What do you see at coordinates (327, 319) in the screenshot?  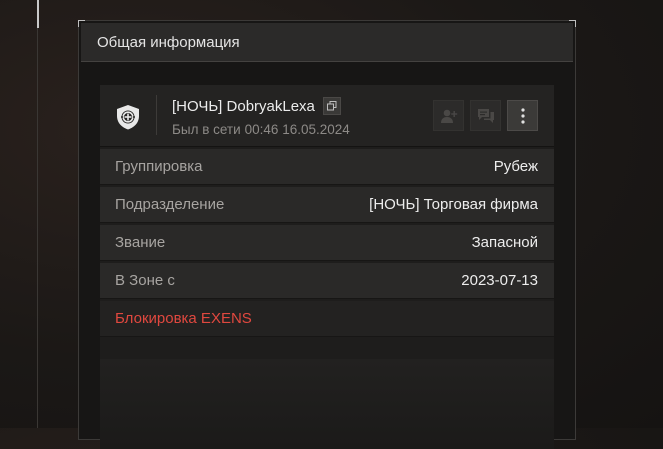 I see `info-row-block: Блокировка EXENS` at bounding box center [327, 319].